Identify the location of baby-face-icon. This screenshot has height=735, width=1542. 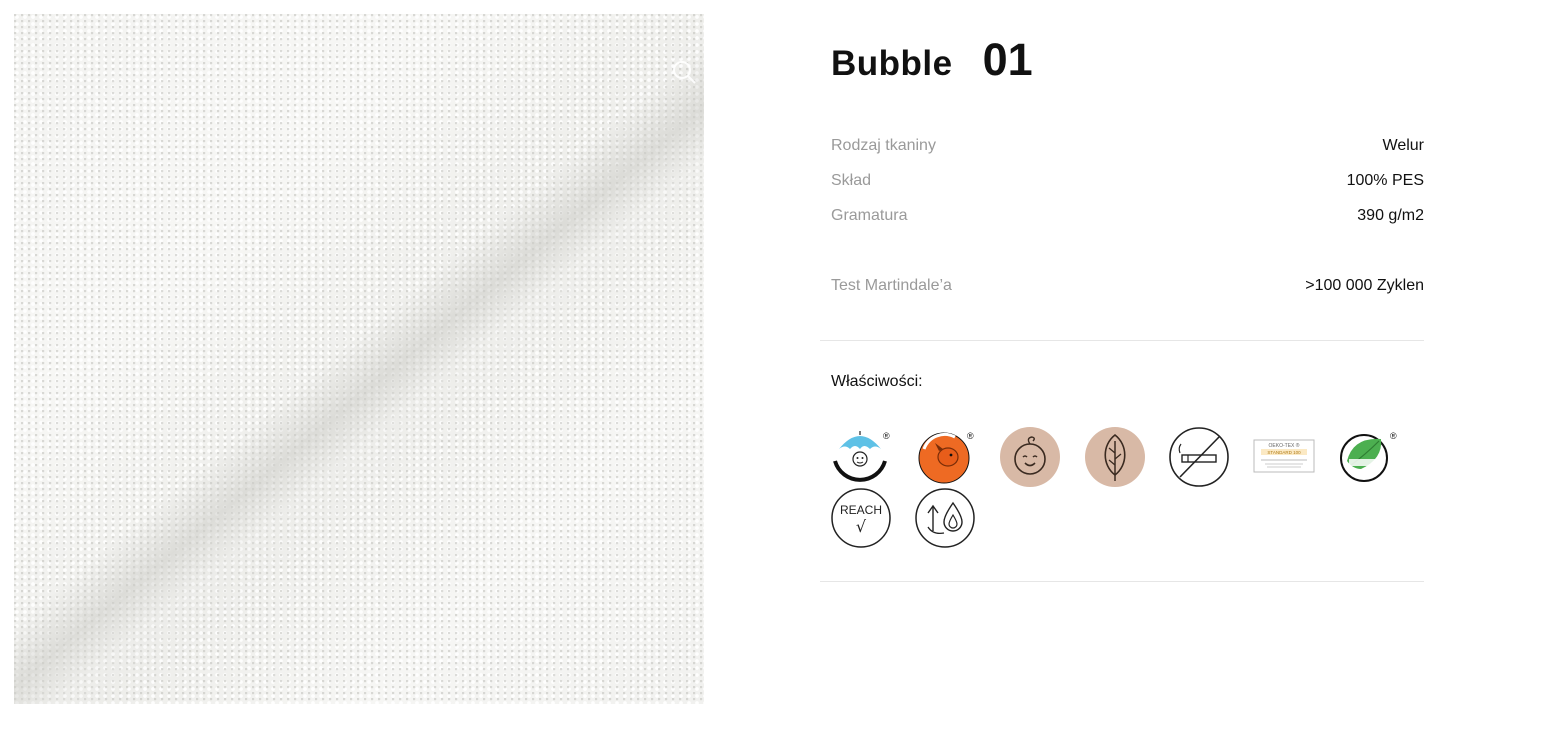
(1030, 456).